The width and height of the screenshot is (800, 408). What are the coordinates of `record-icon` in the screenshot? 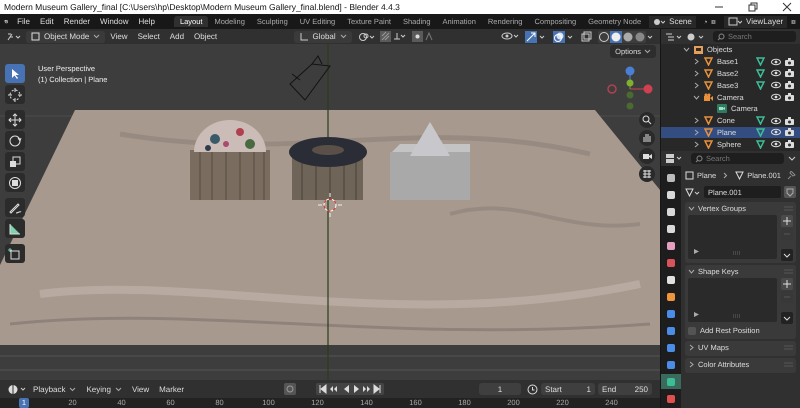 It's located at (290, 389).